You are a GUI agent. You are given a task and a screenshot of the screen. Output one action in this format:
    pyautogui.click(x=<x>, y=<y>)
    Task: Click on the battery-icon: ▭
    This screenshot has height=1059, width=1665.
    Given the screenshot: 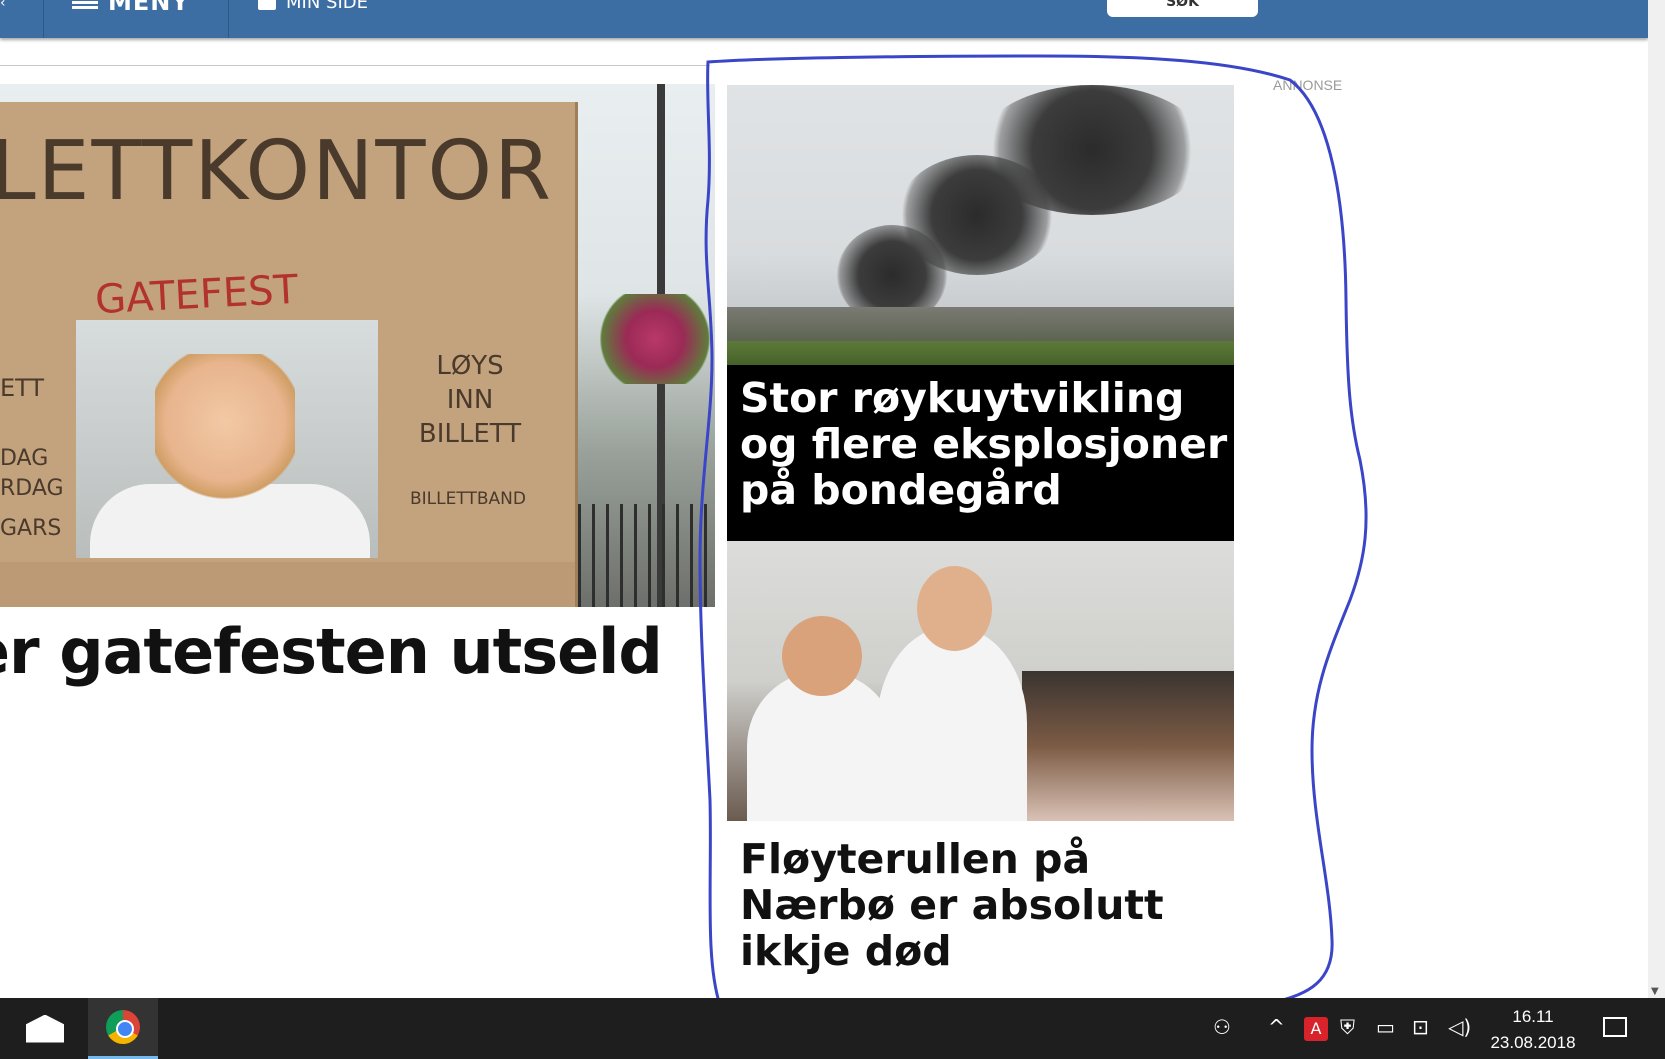 What is the action you would take?
    pyautogui.click(x=1385, y=1027)
    